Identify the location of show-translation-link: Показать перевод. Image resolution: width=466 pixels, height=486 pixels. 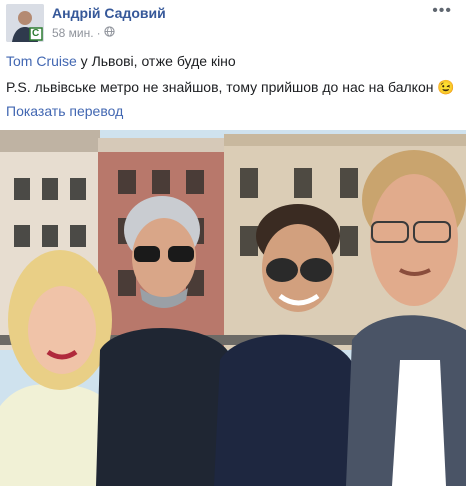
(64, 111).